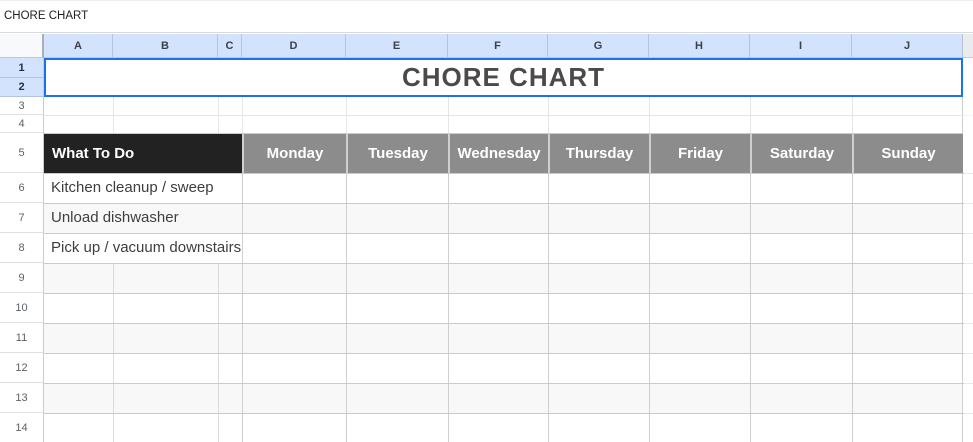 The width and height of the screenshot is (973, 442). Describe the element at coordinates (968, 46) in the screenshot. I see `header-overflow` at that location.